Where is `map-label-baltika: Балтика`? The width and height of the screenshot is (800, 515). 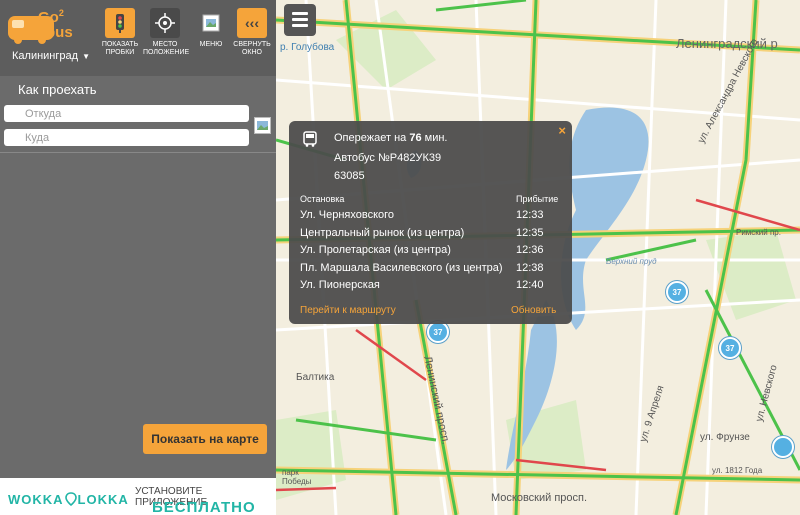
map-label-baltika: Балтика is located at coordinates (315, 377).